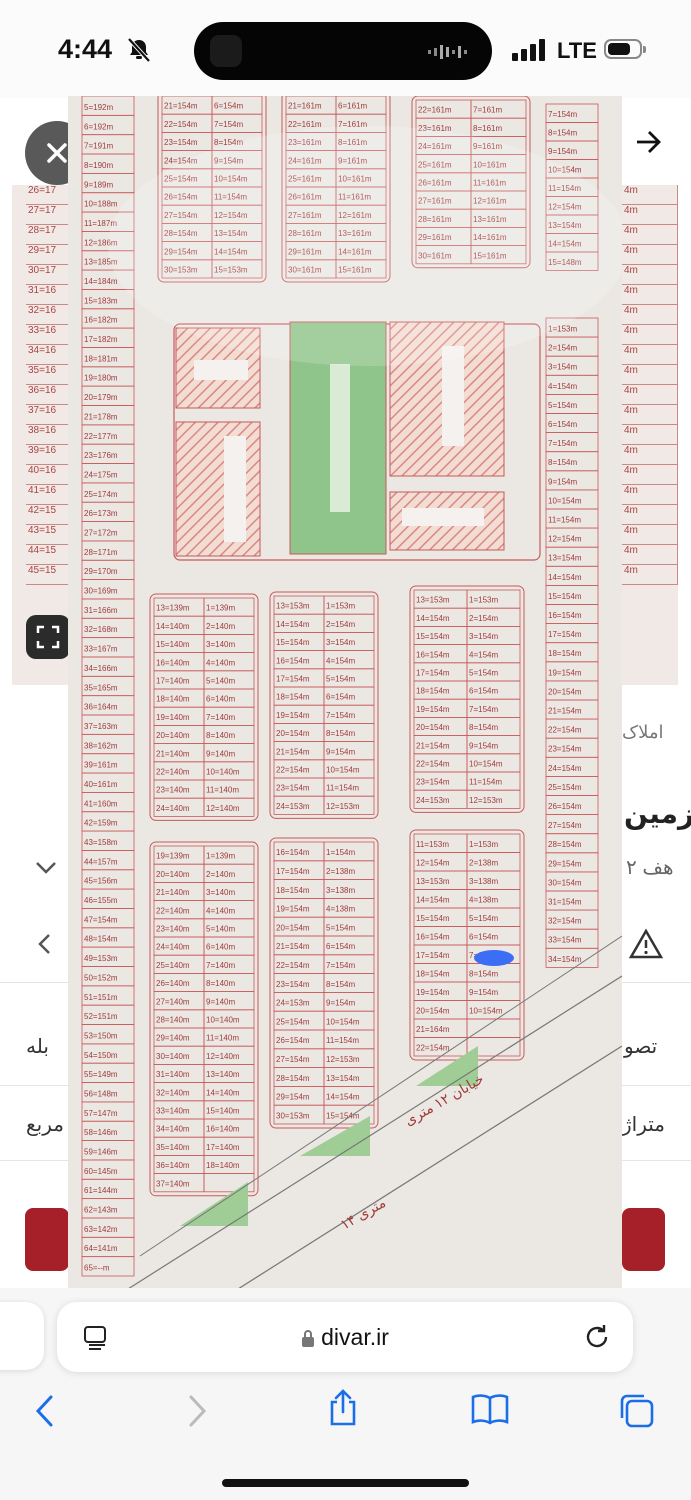 This screenshot has height=1500, width=691. What do you see at coordinates (433, 1029) in the screenshot?
I see `lot-label: 21=164m` at bounding box center [433, 1029].